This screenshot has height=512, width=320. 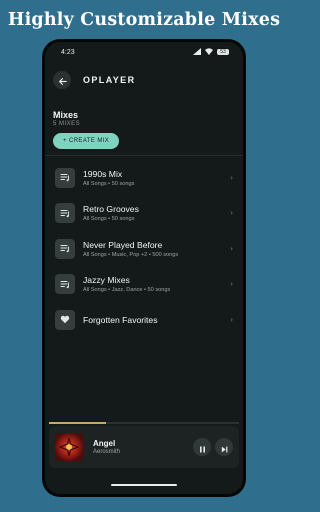 I want to click on mix-name: Forgotten Favorites, so click(x=120, y=319).